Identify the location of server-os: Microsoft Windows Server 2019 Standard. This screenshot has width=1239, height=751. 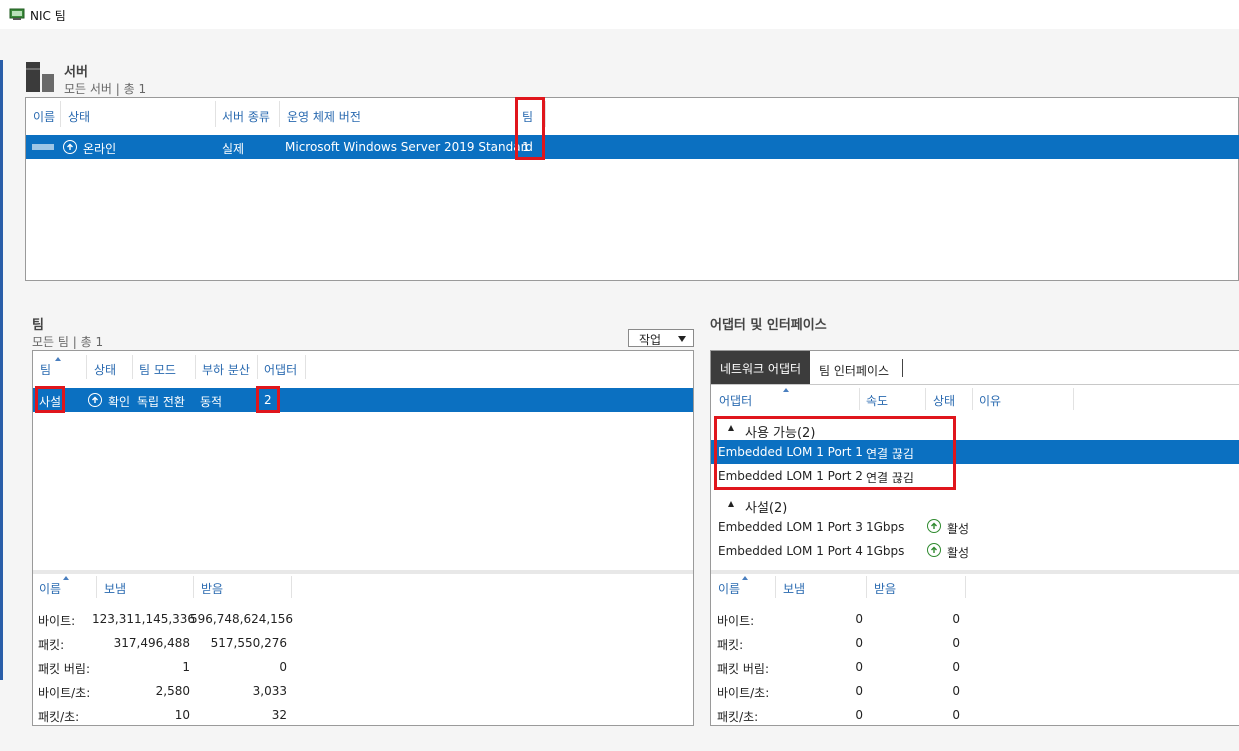
(409, 147).